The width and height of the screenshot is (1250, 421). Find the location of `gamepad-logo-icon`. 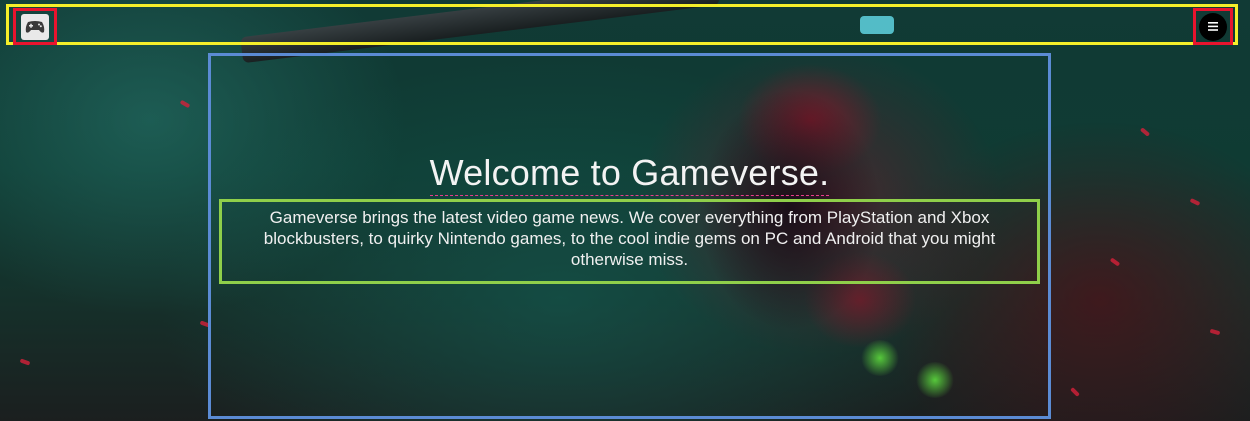

gamepad-logo-icon is located at coordinates (35, 26).